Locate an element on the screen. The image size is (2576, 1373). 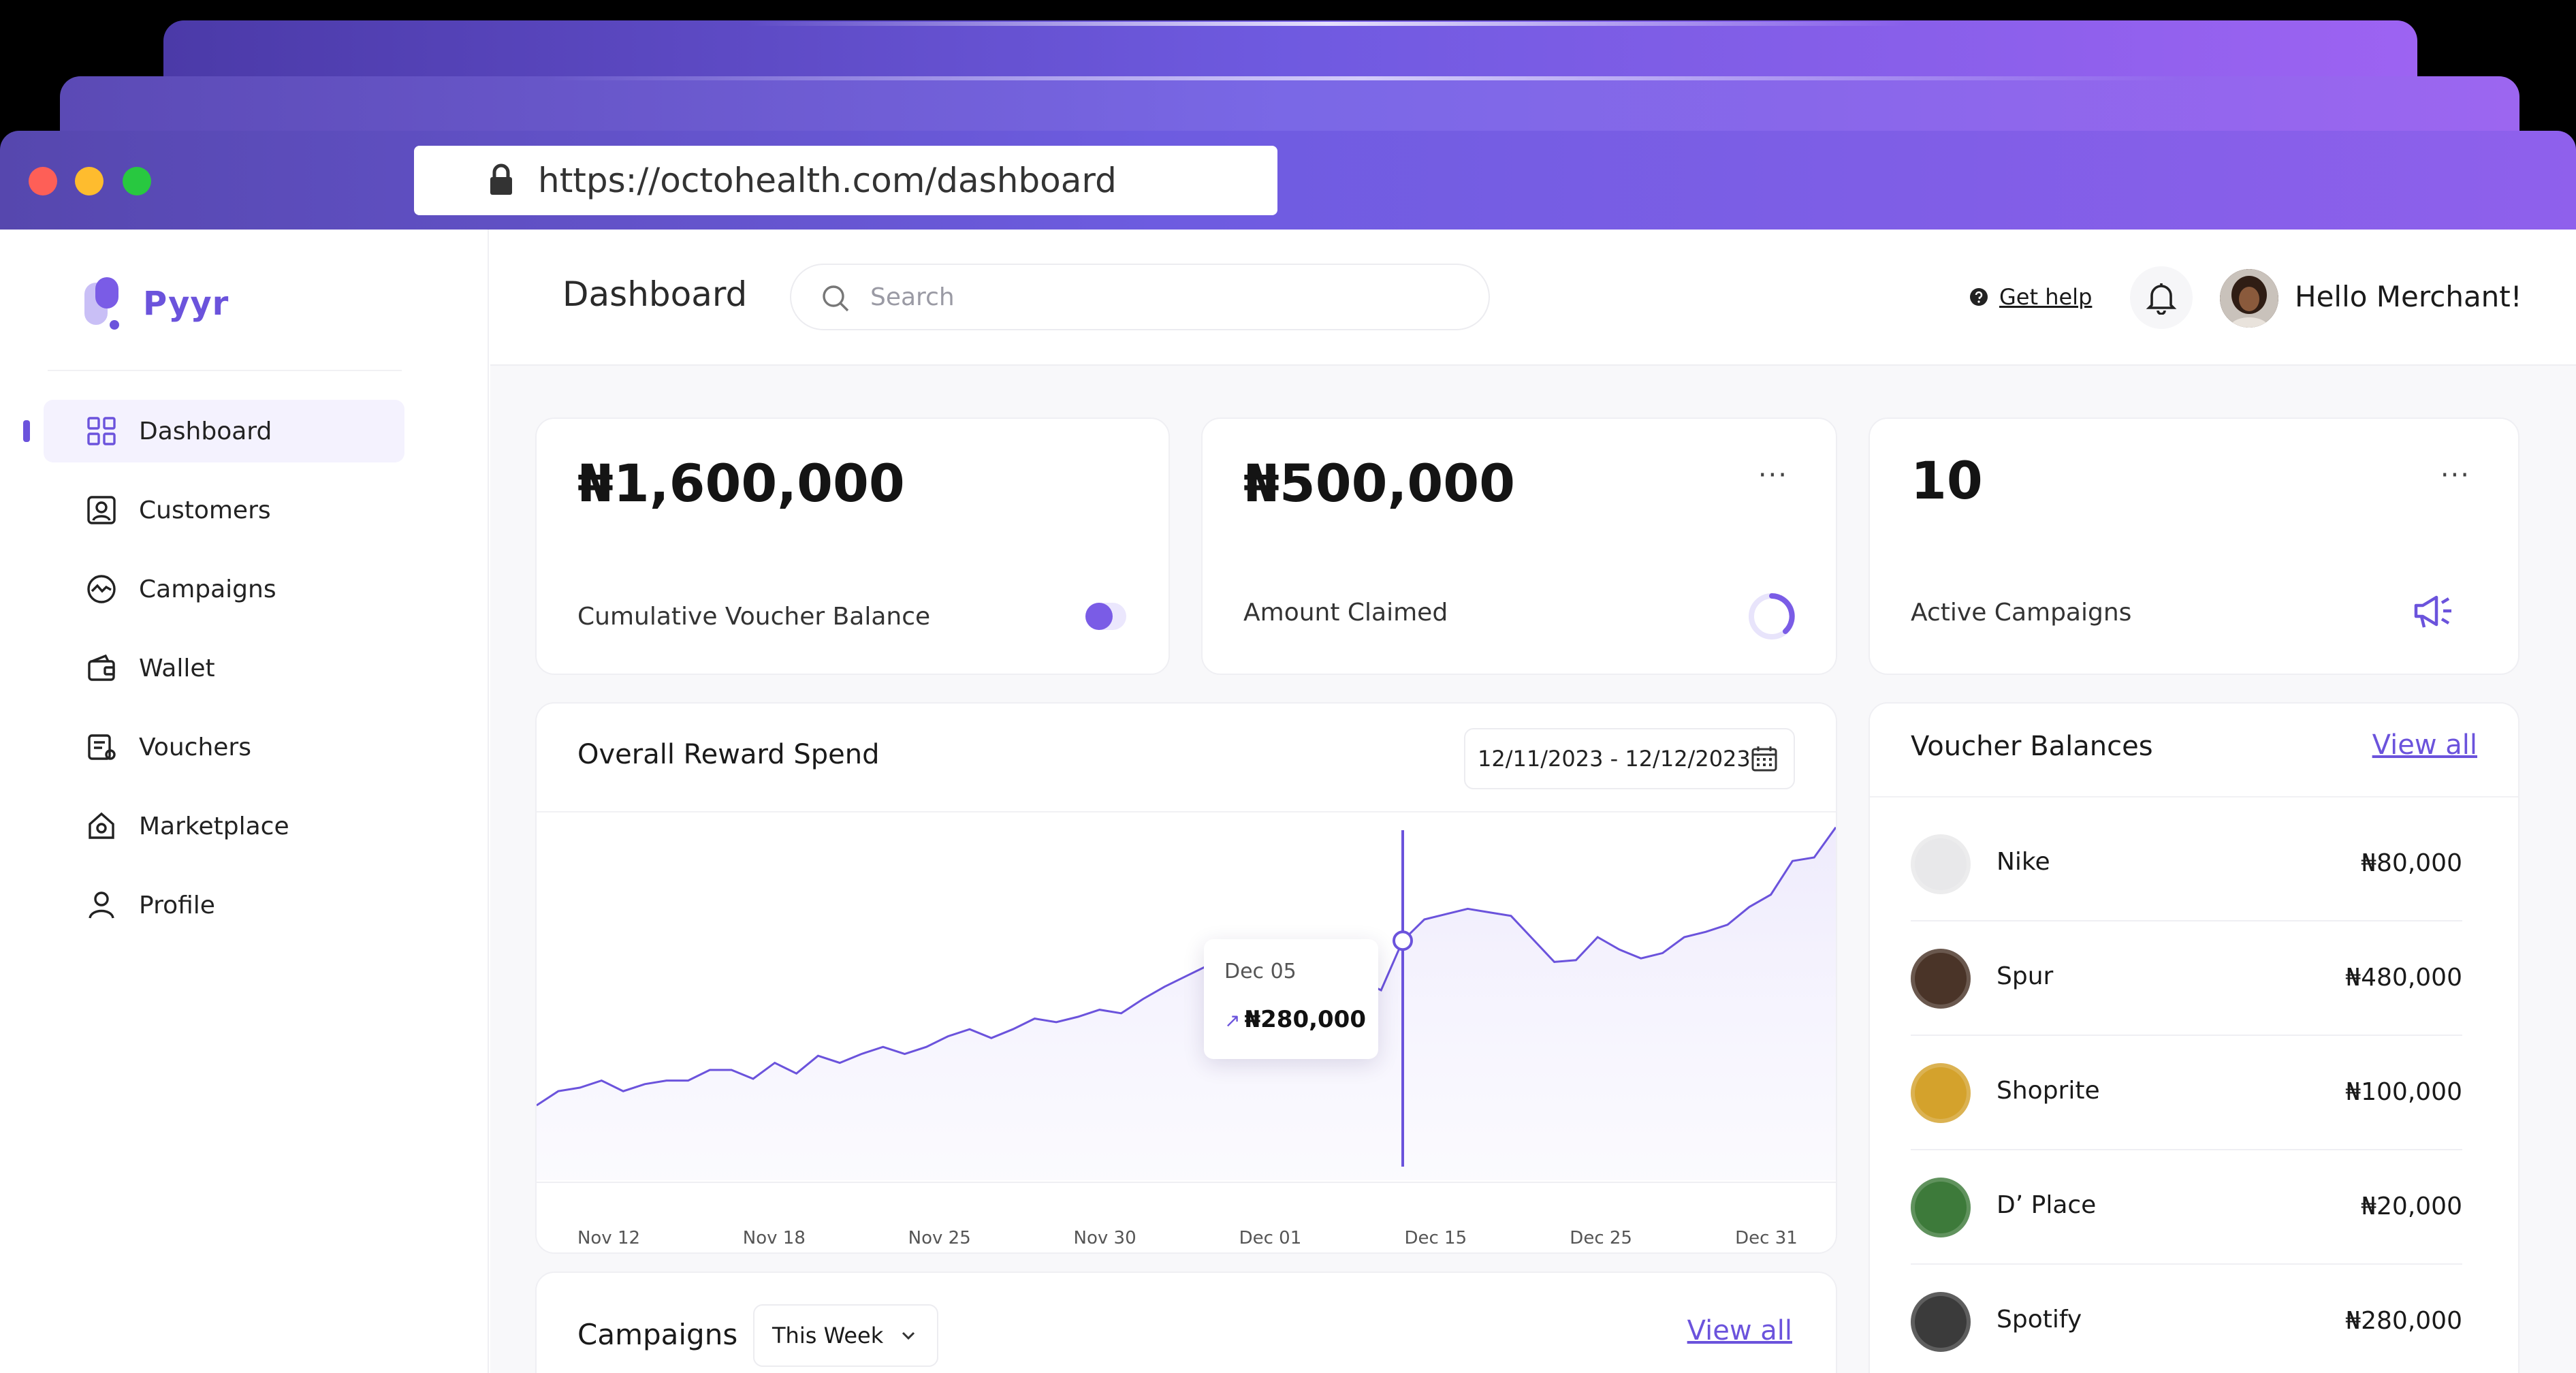
campaigns-card: Campaigns This Week View all is located at coordinates (1186, 1322).